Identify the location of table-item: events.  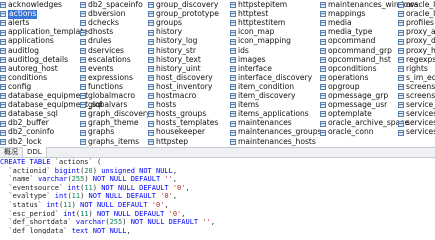
(97, 69).